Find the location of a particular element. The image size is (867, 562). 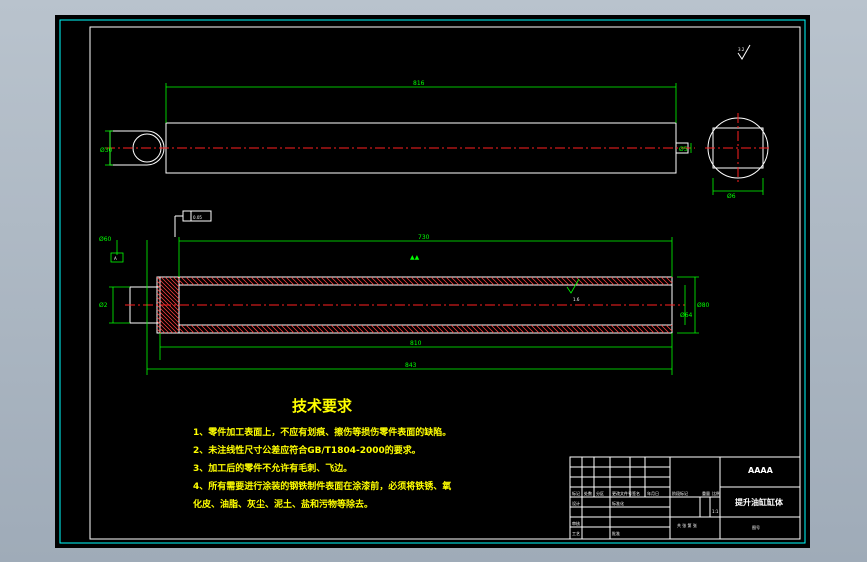

dim-circle: Ø6 is located at coordinates (731, 196).